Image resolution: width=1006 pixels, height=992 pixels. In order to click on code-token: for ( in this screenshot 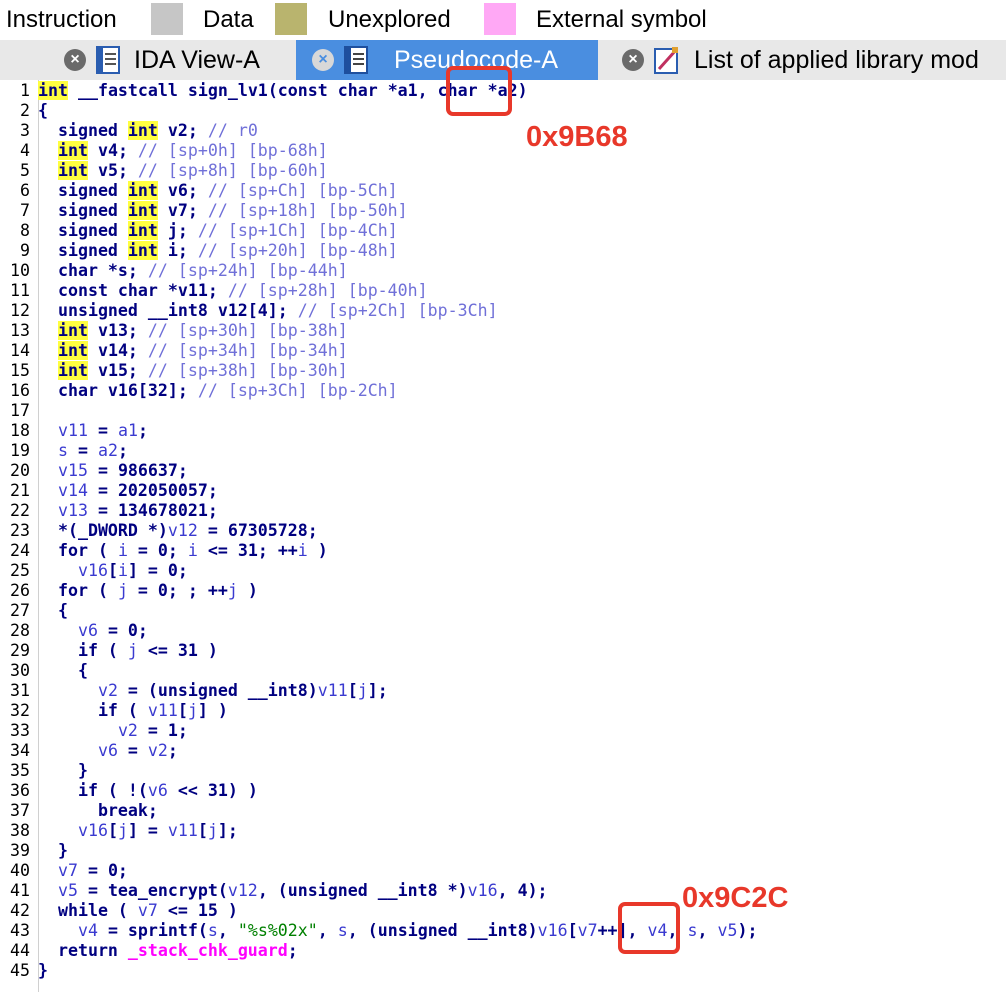, I will do `click(78, 590)`.